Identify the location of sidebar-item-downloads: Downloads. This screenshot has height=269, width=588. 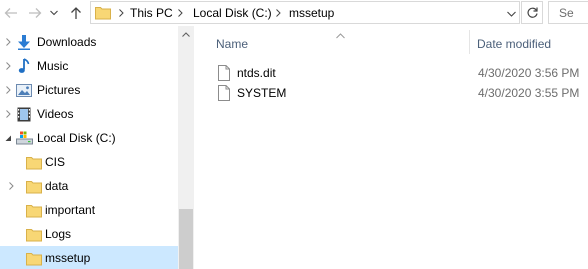
(89, 42).